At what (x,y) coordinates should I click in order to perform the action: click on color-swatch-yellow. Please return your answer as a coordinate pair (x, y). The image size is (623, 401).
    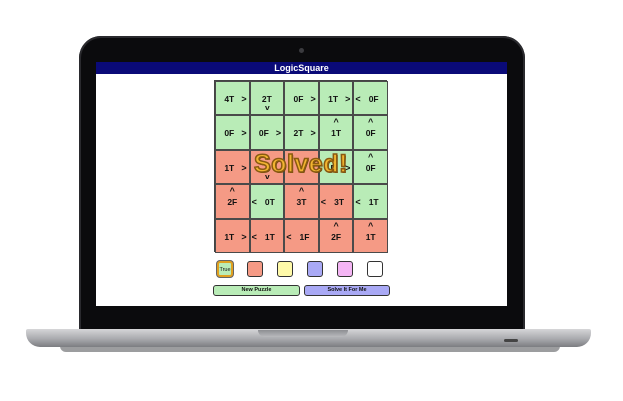
    Looking at the image, I should click on (285, 269).